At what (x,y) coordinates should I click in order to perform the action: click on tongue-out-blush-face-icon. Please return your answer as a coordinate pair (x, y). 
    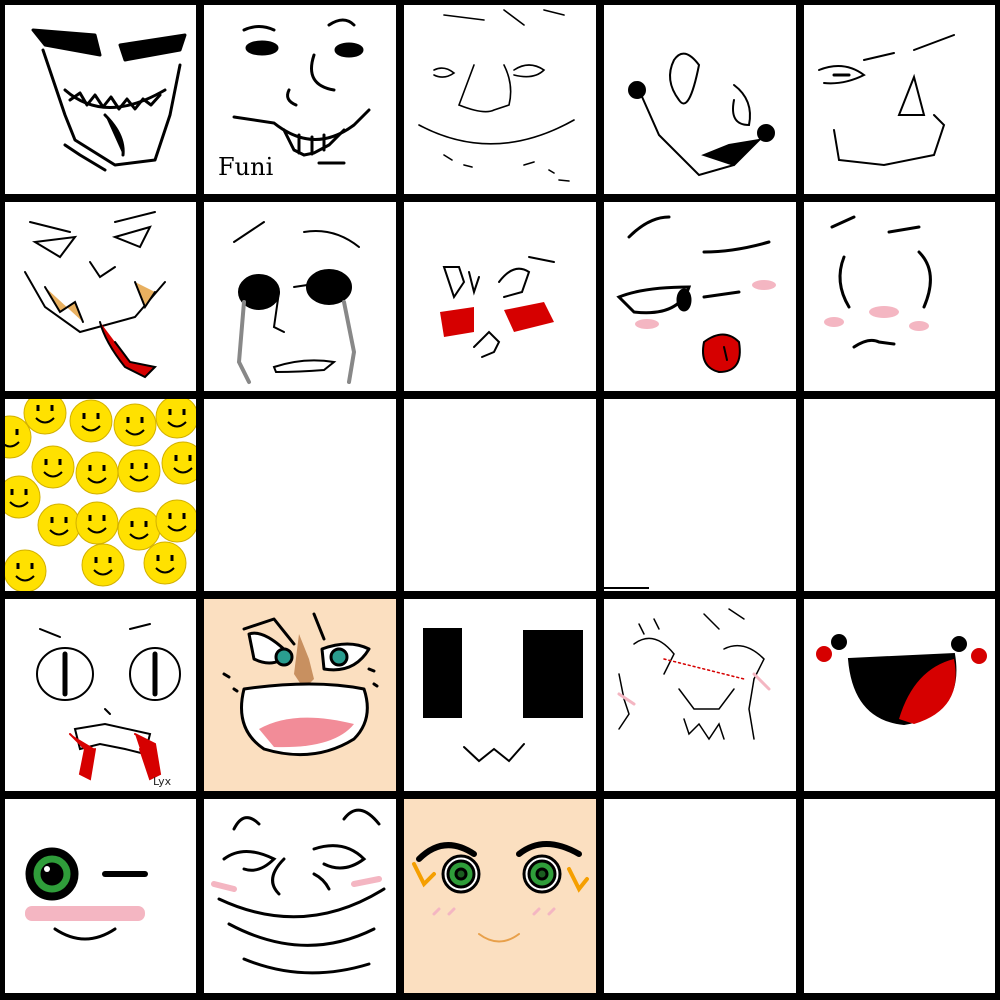
    Looking at the image, I should click on (696, 294).